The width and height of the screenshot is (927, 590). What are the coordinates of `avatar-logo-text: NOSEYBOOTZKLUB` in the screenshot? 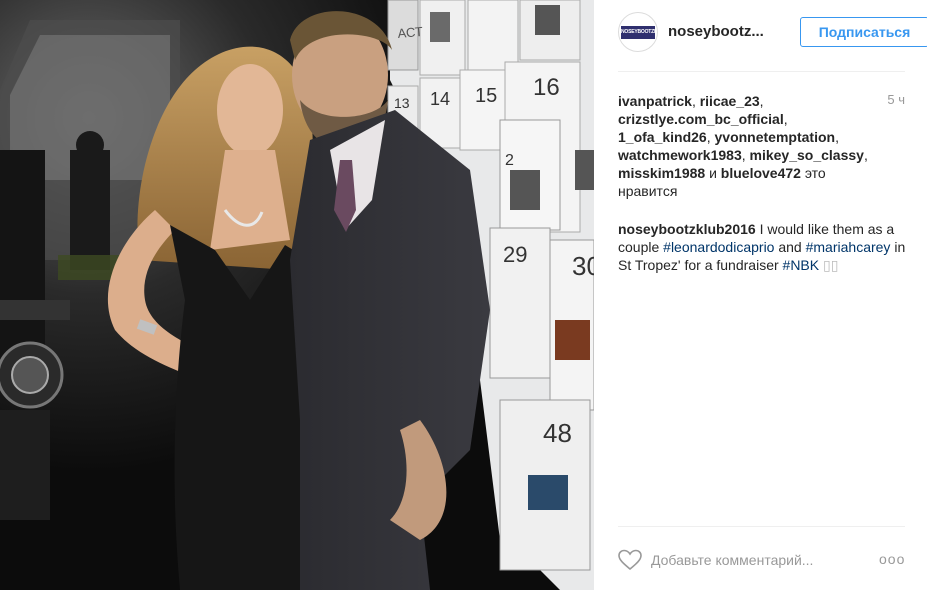 It's located at (638, 32).